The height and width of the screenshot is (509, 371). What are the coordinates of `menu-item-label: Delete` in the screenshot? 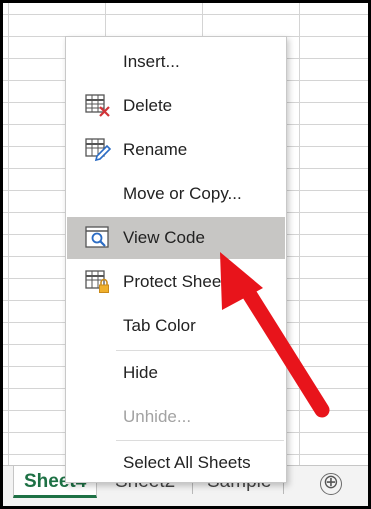 It's located at (148, 105).